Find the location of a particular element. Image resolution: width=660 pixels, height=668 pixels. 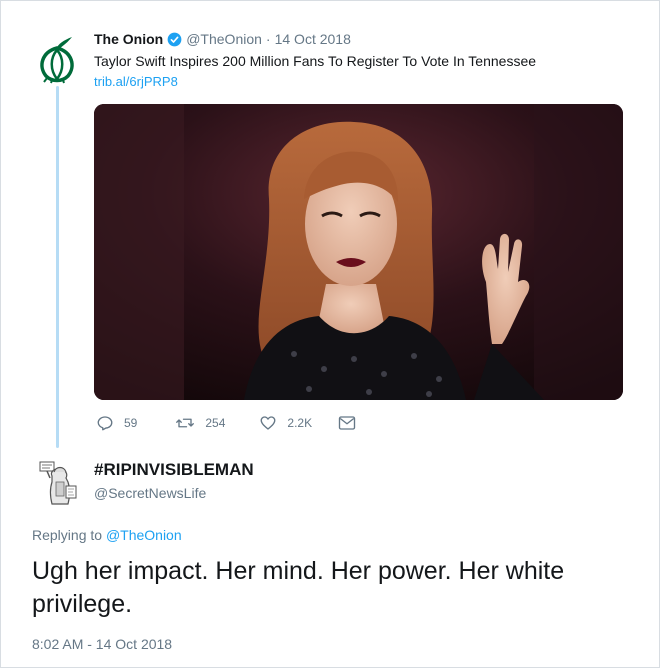

tweet-actions: 59 254 2.2K is located at coordinates (244, 423).